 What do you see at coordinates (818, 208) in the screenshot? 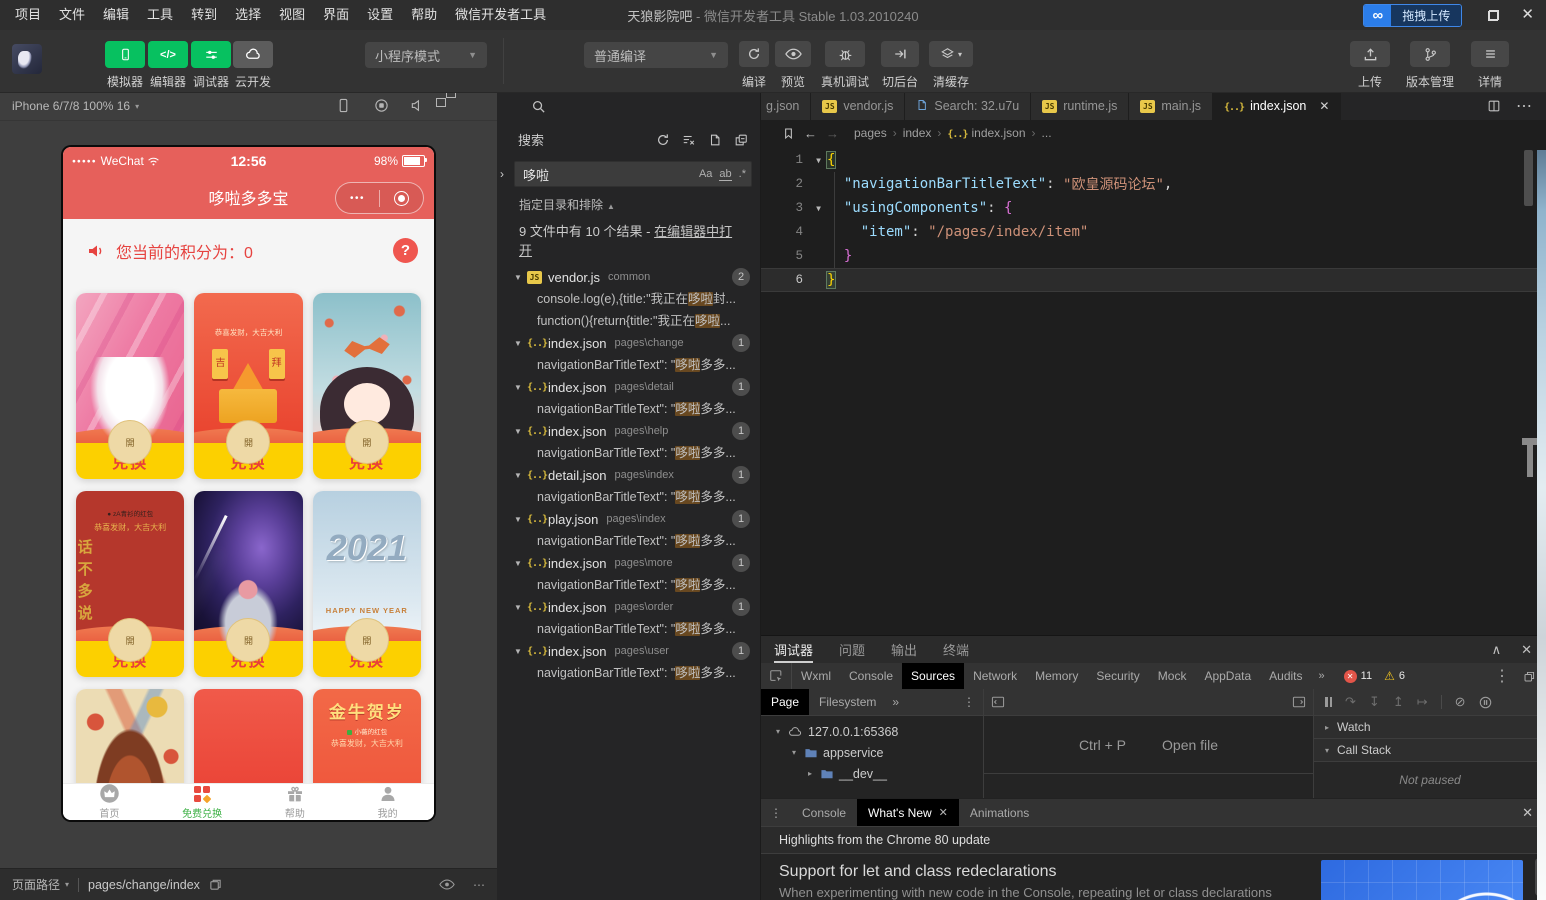
I see `fold-icon: ▼` at bounding box center [818, 208].